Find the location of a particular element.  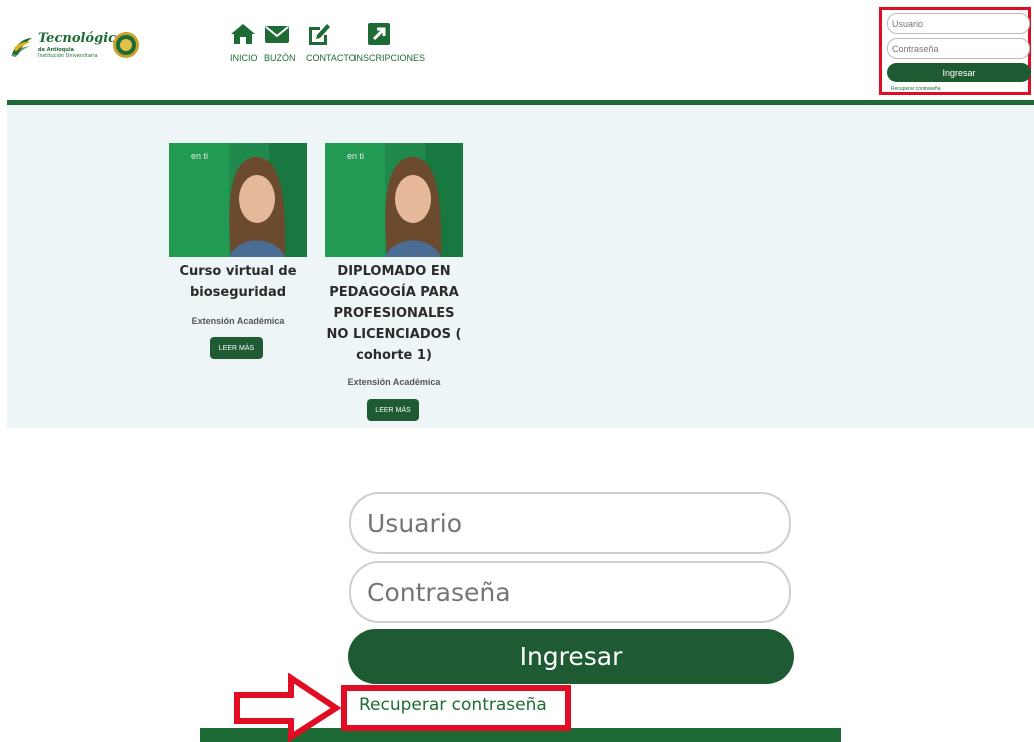

zoom-username-input is located at coordinates (570, 523).